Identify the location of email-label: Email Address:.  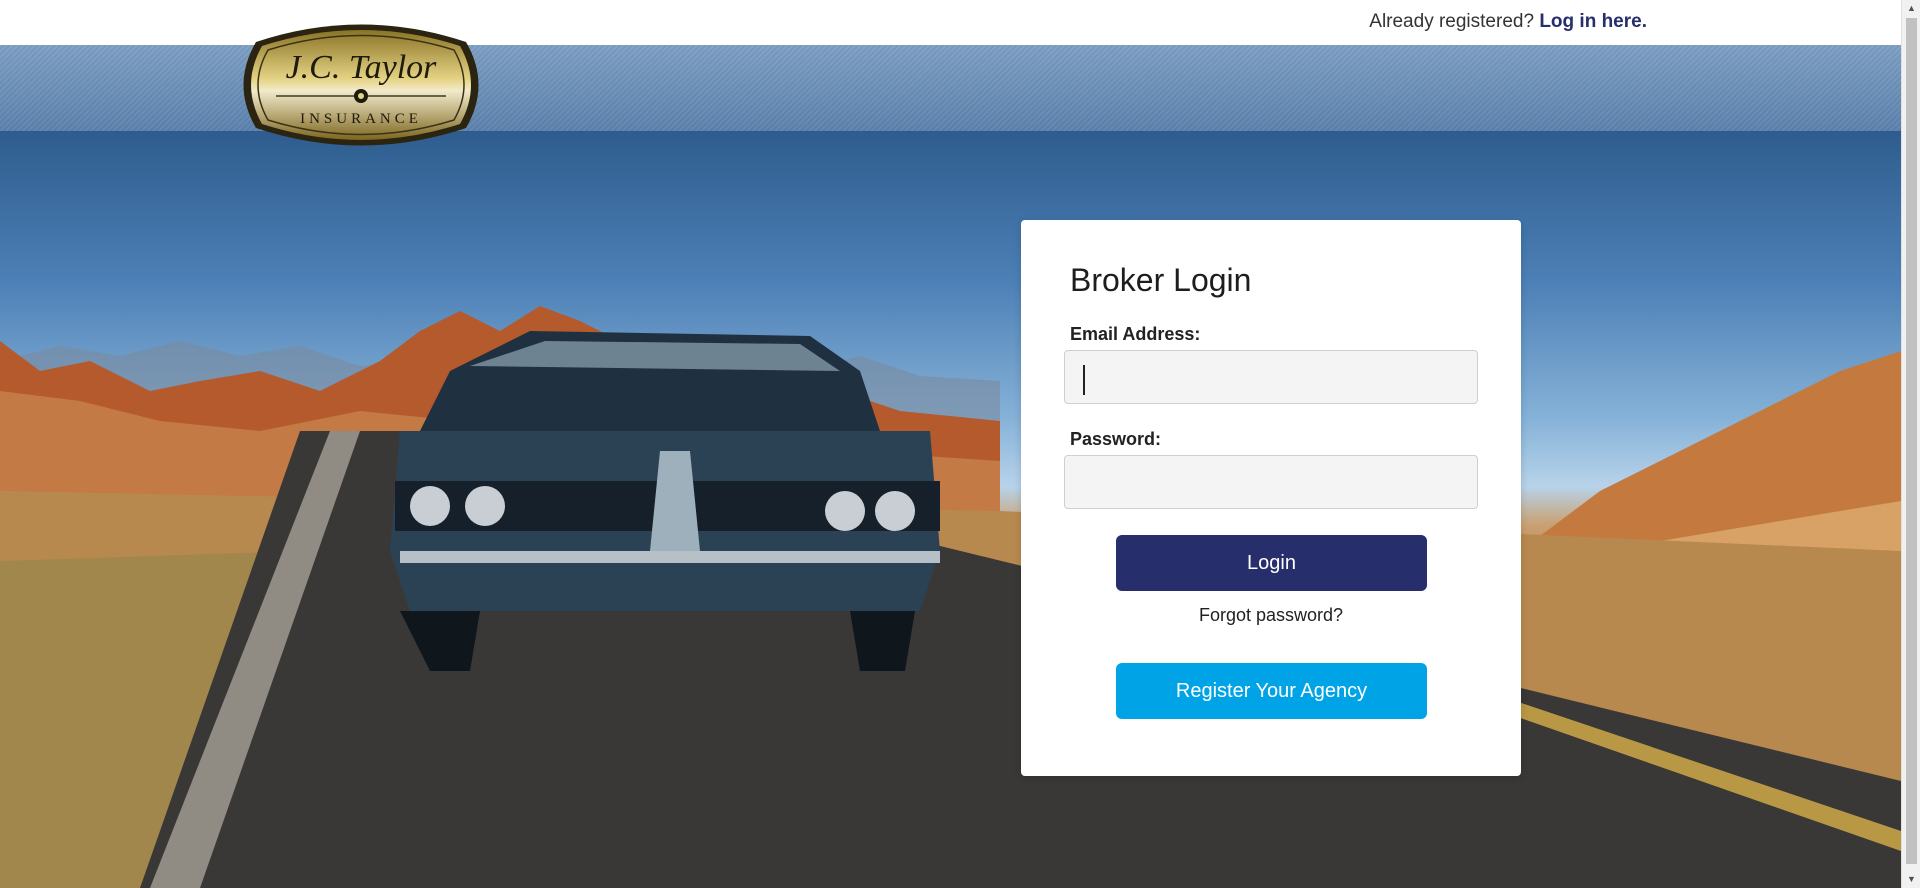
(1135, 334).